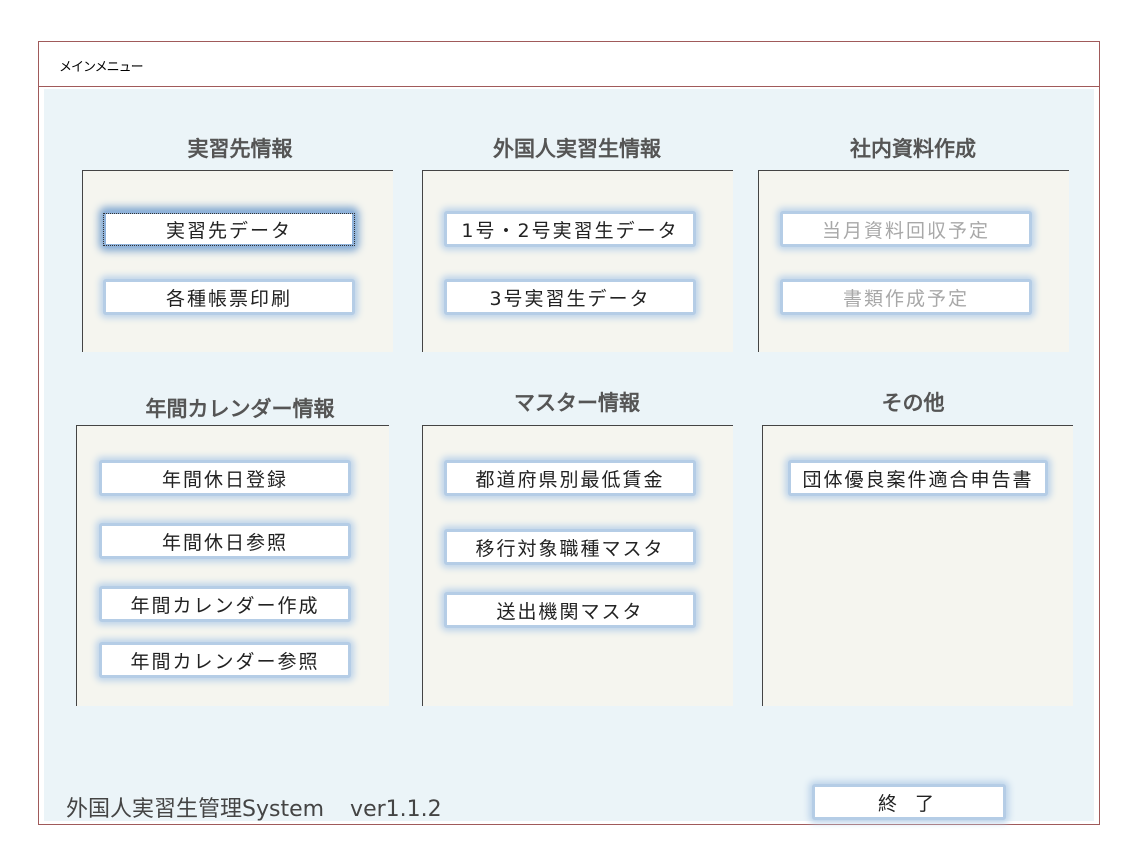 The image size is (1126, 863). I want to click on section-title-other: その他, so click(913, 402).